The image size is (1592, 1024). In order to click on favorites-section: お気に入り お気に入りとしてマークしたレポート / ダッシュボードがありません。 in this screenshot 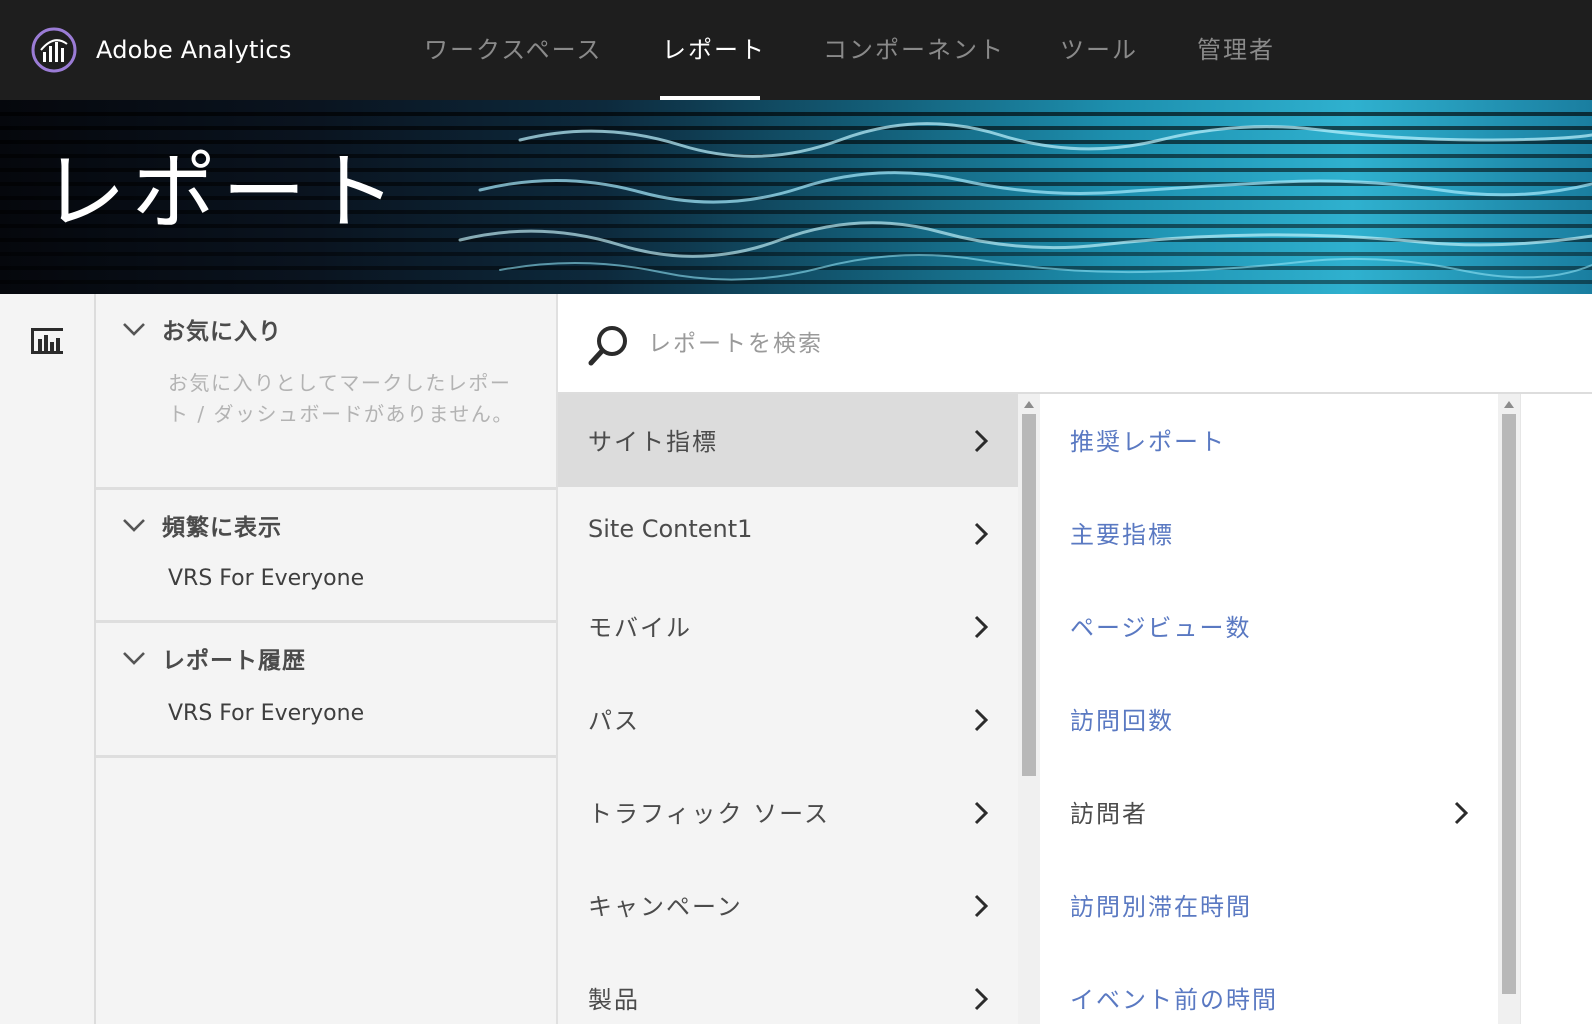, I will do `click(326, 392)`.